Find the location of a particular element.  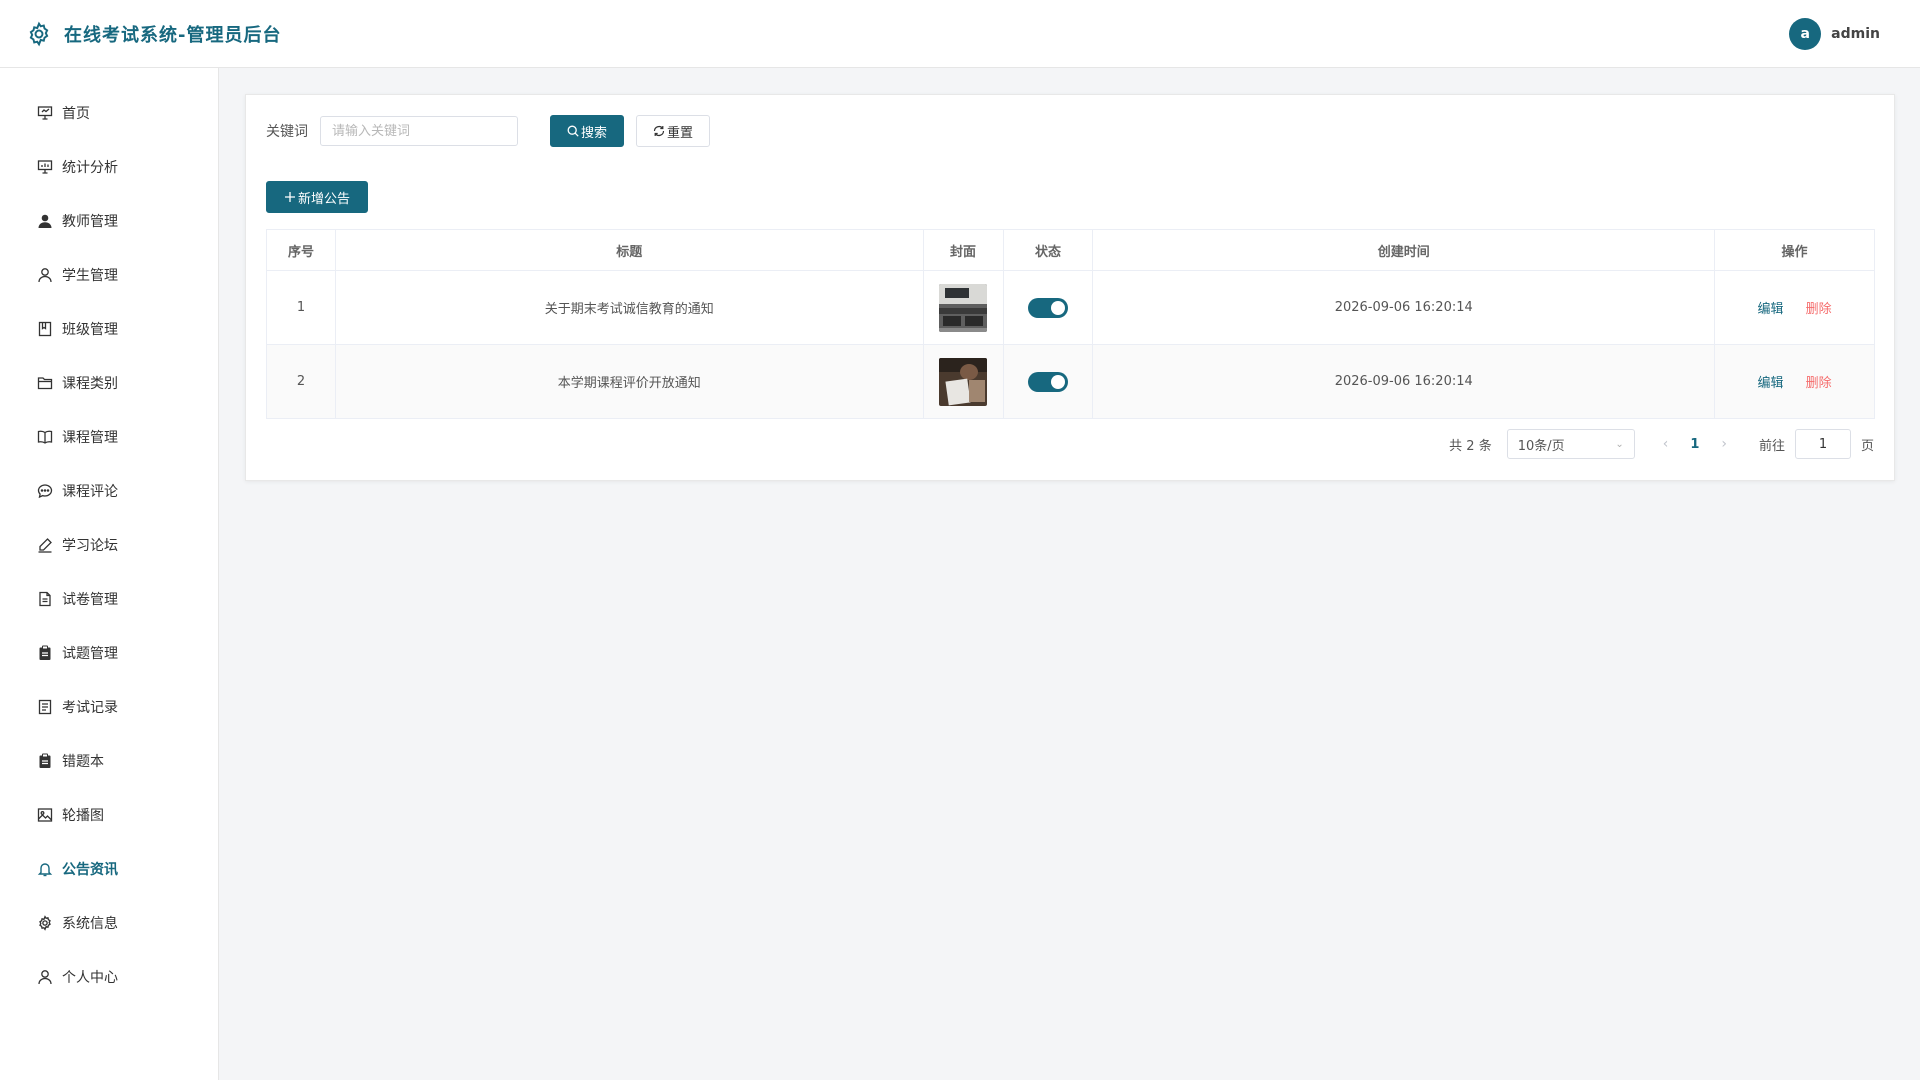

book-icon is located at coordinates (45, 437).